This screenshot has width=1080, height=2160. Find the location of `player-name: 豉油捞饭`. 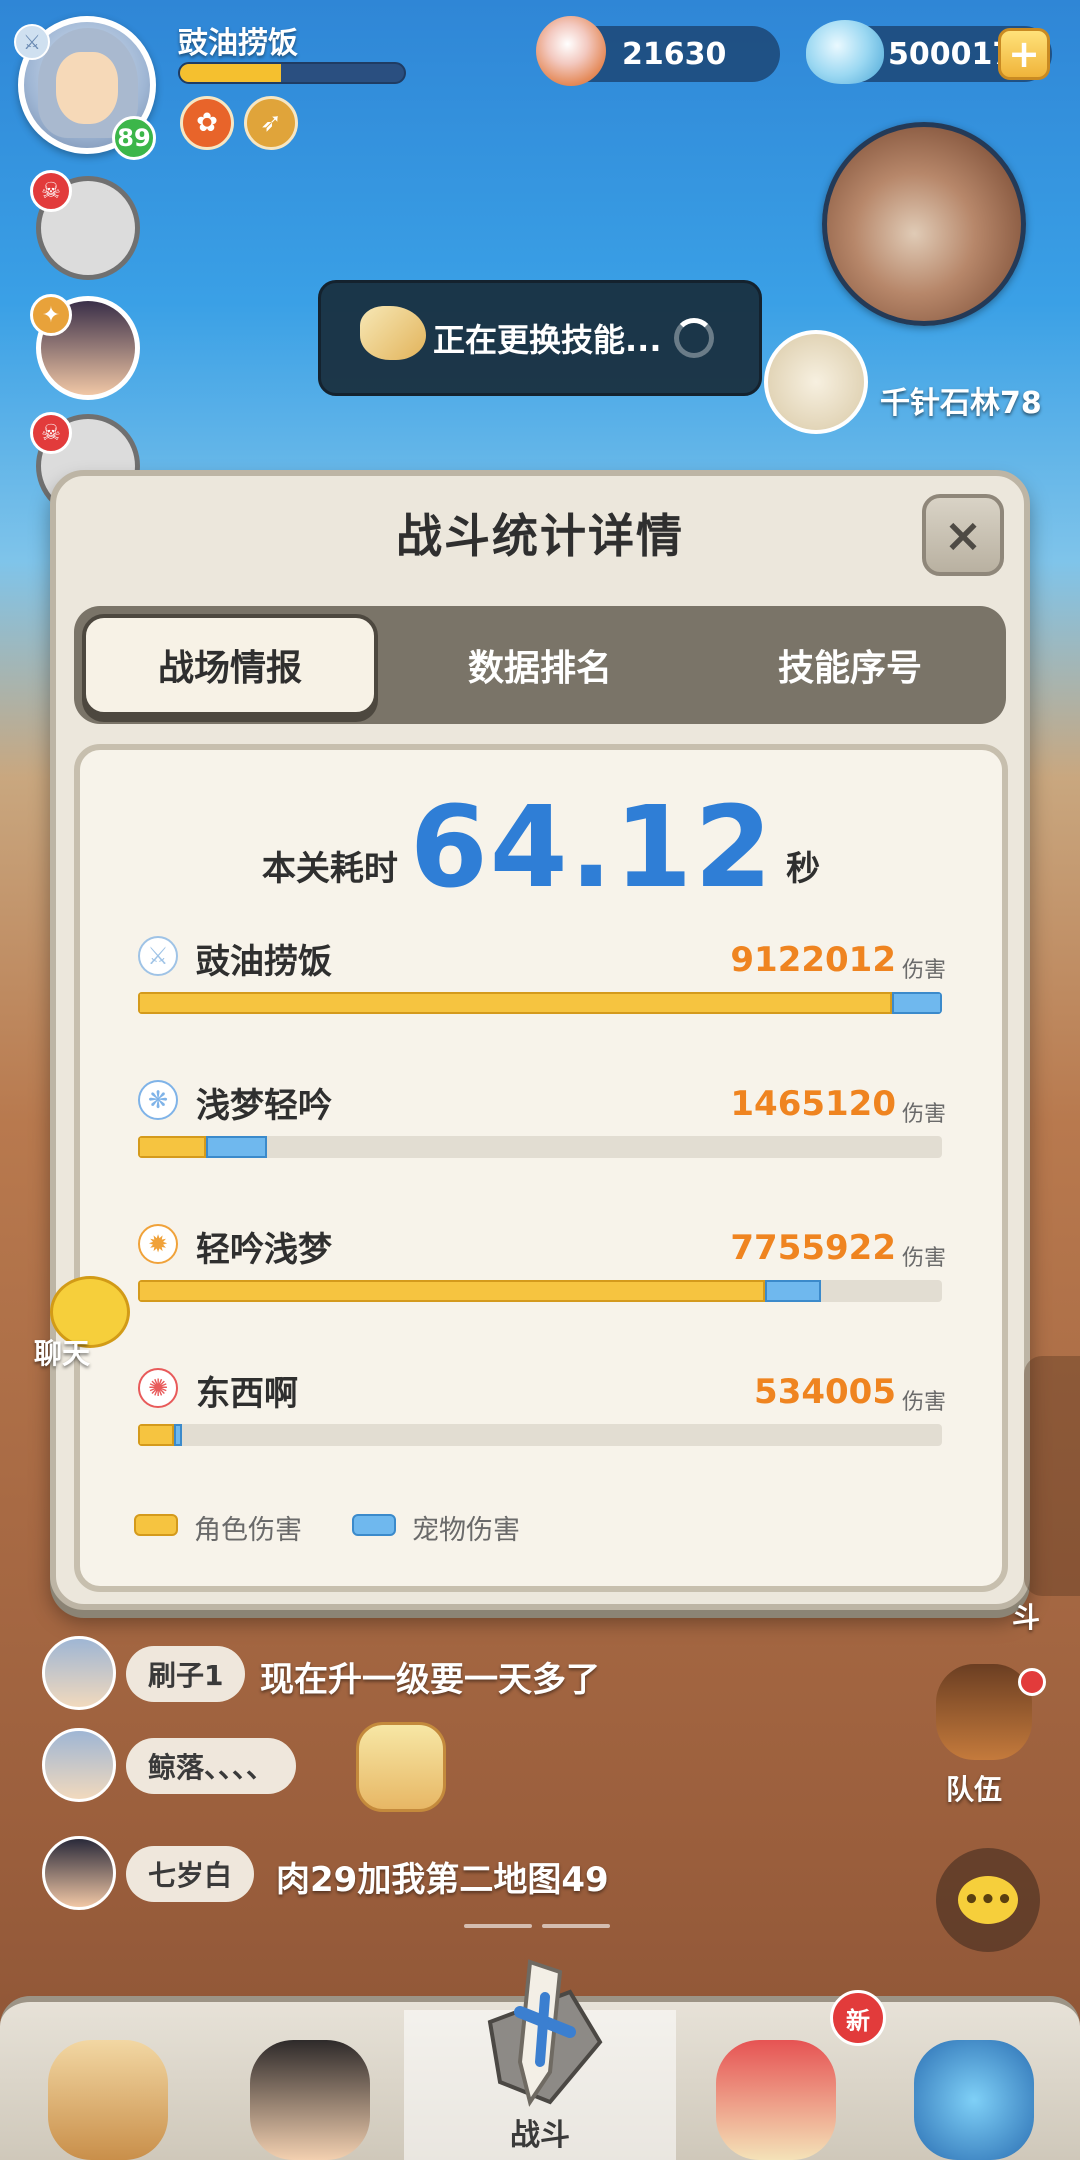

player-name: 豉油捞饭 is located at coordinates (238, 43).